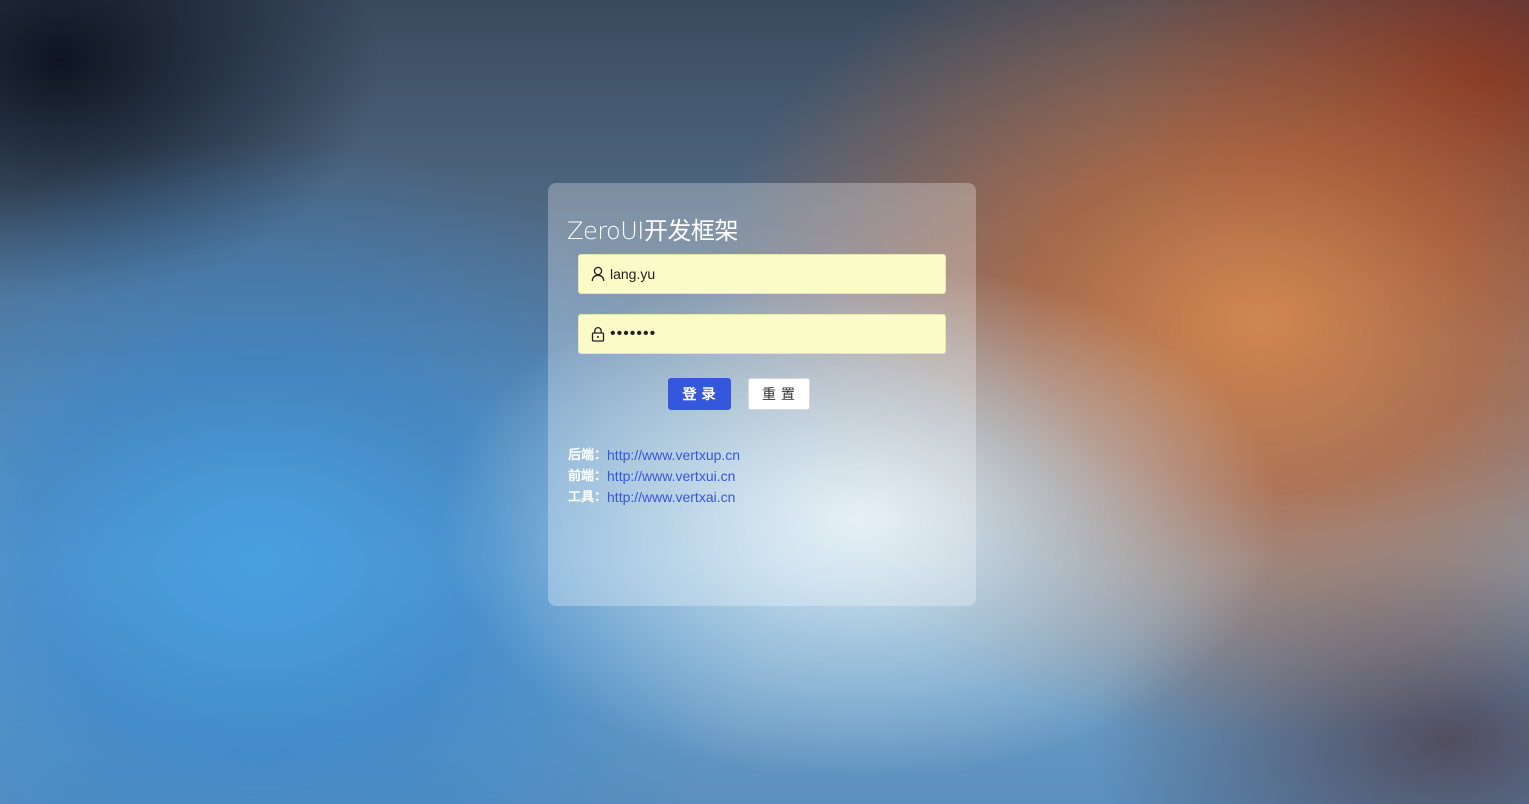 The width and height of the screenshot is (1529, 804). Describe the element at coordinates (699, 394) in the screenshot. I see `login-button: 登录` at that location.